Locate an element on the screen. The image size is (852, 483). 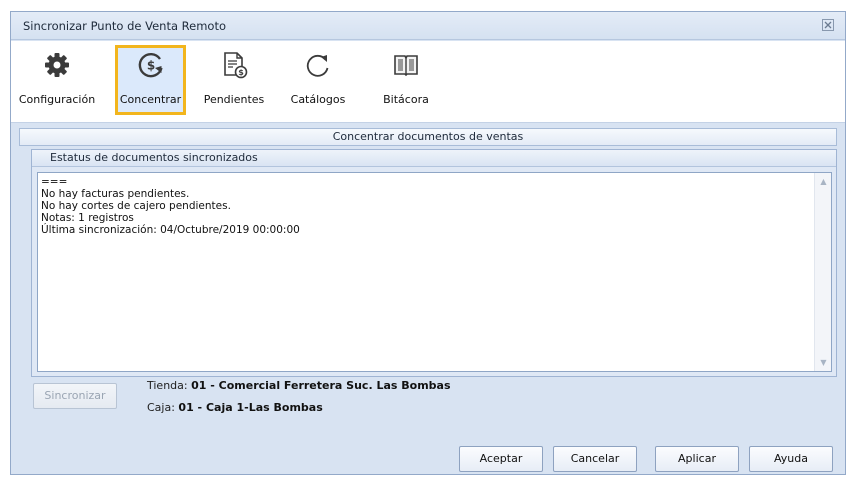
tool-label: Configuración is located at coordinates (57, 99).